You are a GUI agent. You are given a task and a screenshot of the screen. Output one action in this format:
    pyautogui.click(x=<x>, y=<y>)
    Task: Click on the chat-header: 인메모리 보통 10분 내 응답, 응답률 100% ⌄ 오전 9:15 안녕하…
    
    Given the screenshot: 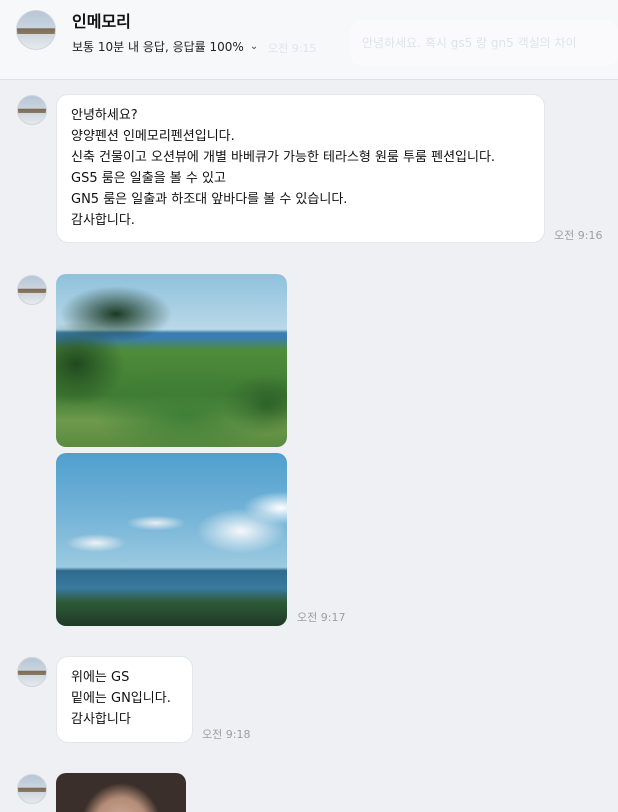 What is the action you would take?
    pyautogui.click(x=309, y=40)
    